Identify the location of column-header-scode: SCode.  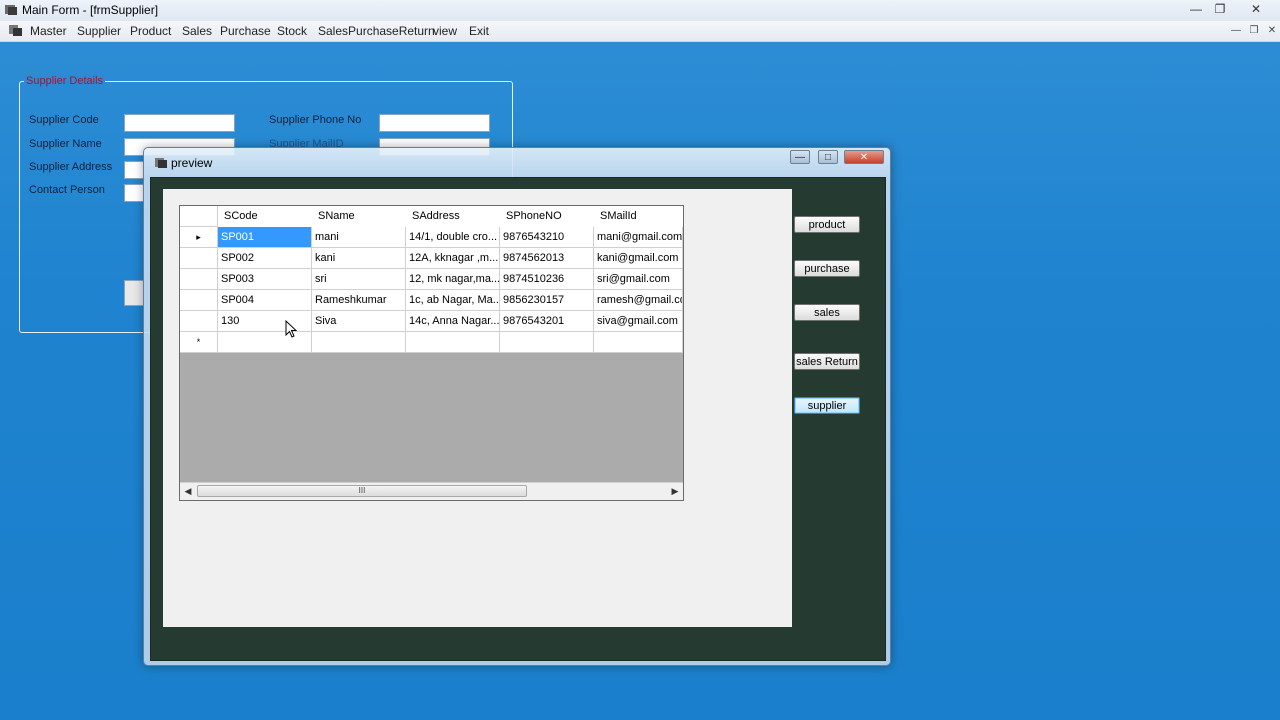
(265, 216).